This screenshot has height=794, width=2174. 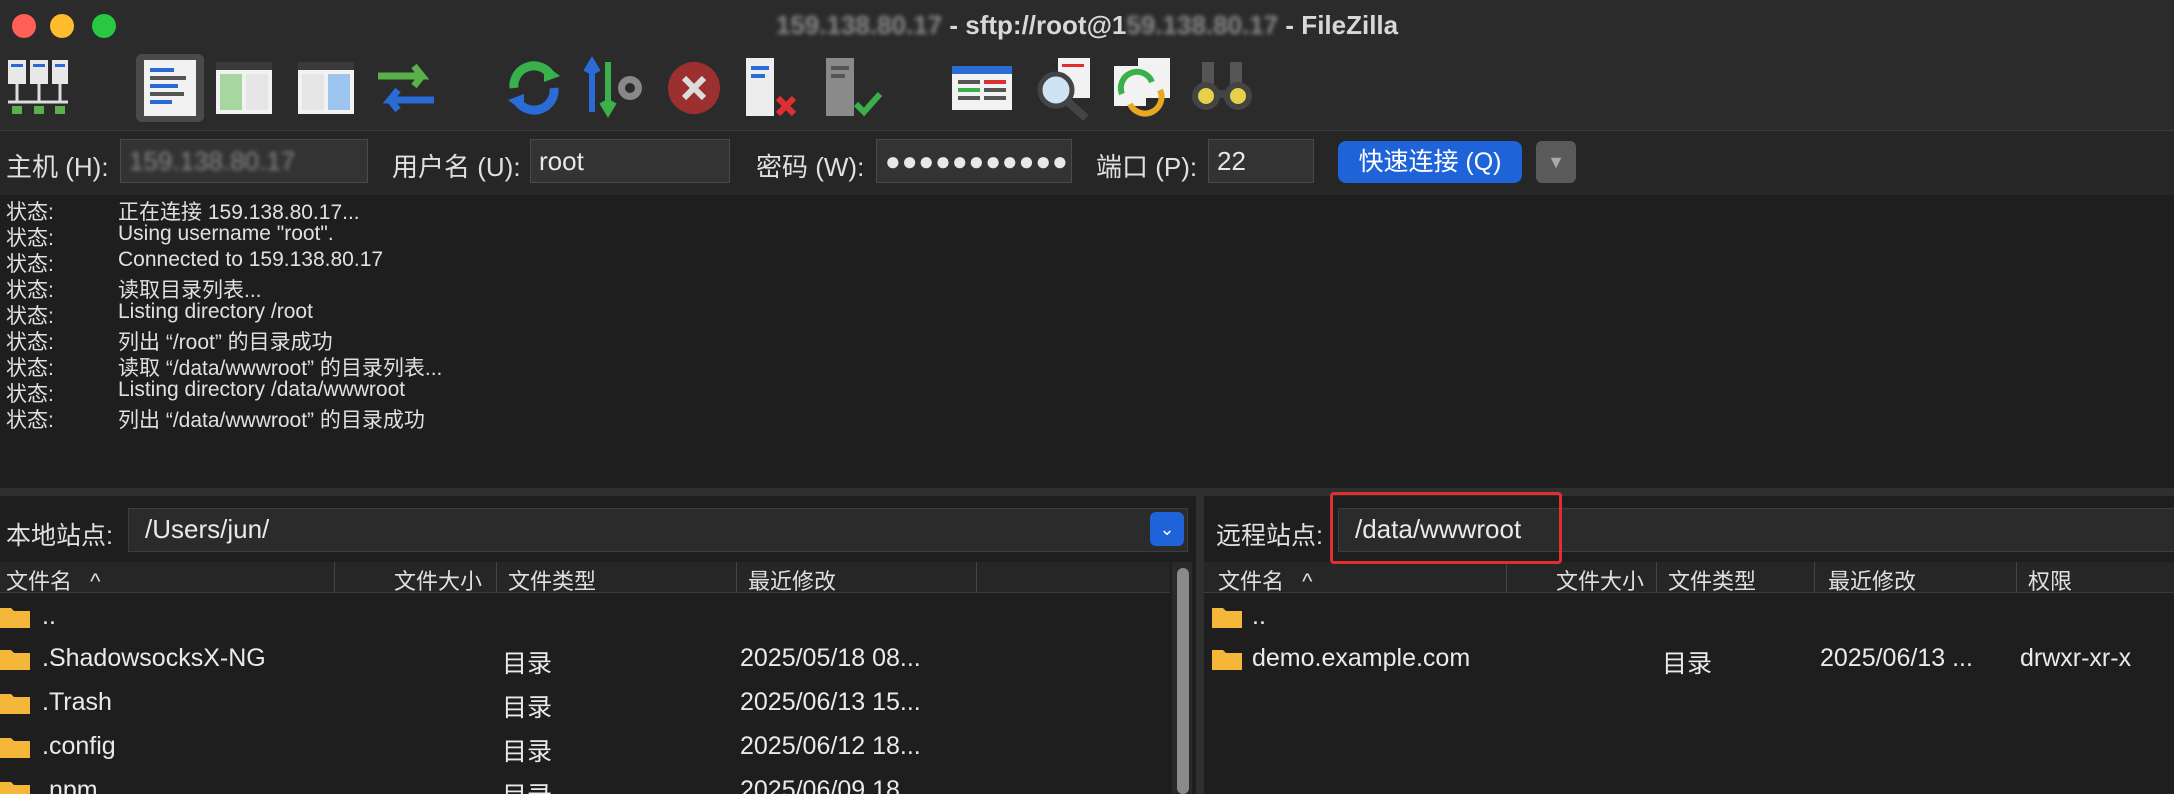 I want to click on host-input: 159.138.80.17, so click(x=244, y=161).